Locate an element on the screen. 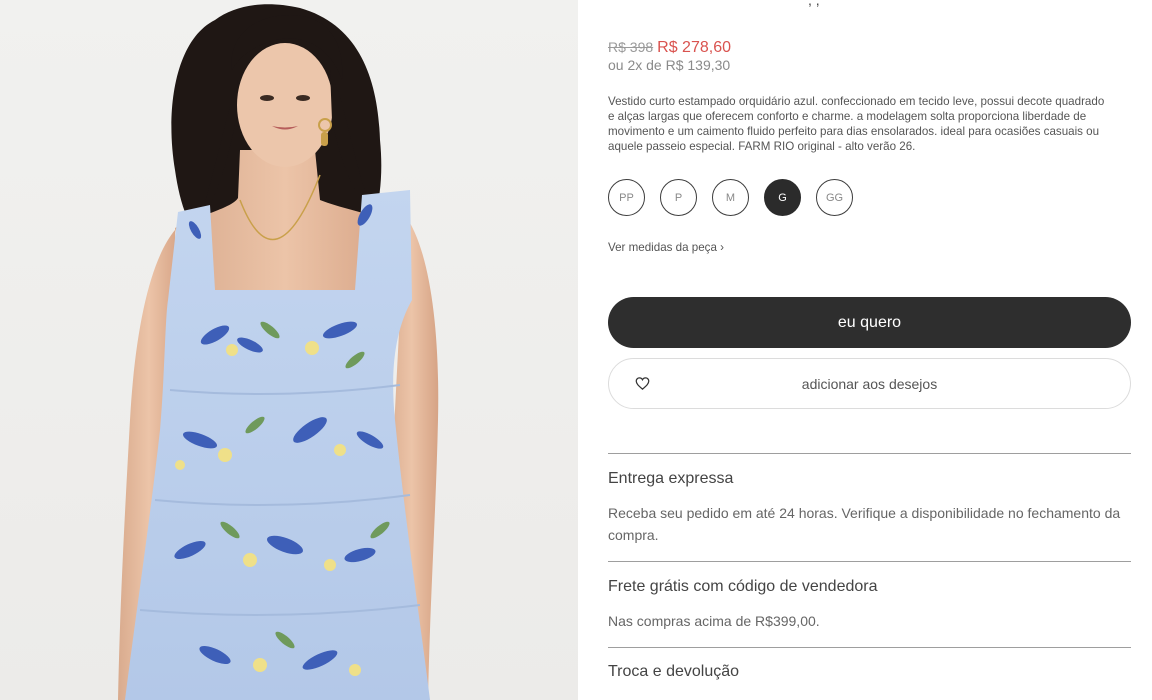 This screenshot has width=1152, height=700. size-option-pp: PP is located at coordinates (626, 197).